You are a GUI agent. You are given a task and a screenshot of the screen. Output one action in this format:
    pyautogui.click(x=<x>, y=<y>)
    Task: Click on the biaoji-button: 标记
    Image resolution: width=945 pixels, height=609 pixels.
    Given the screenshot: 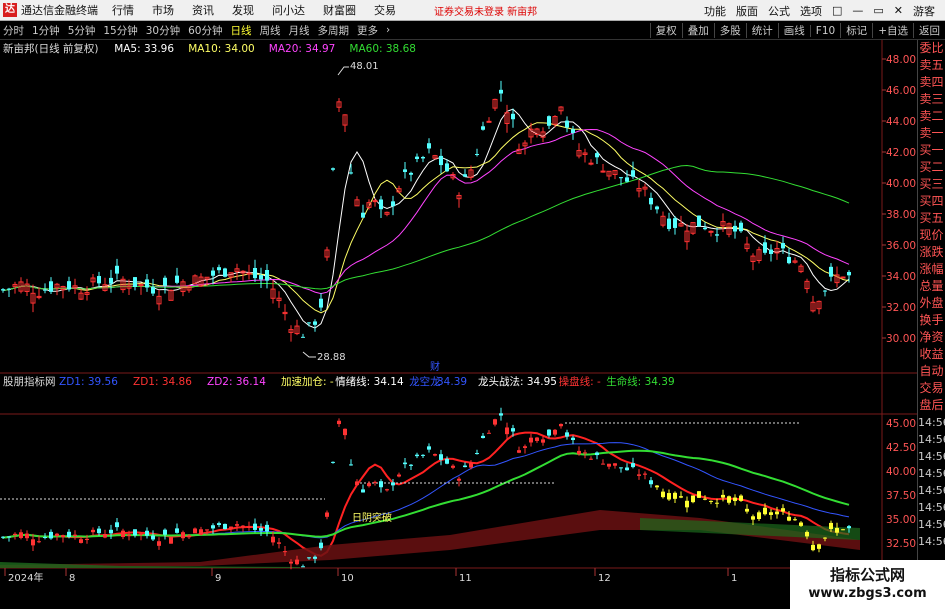 What is the action you would take?
    pyautogui.click(x=856, y=30)
    